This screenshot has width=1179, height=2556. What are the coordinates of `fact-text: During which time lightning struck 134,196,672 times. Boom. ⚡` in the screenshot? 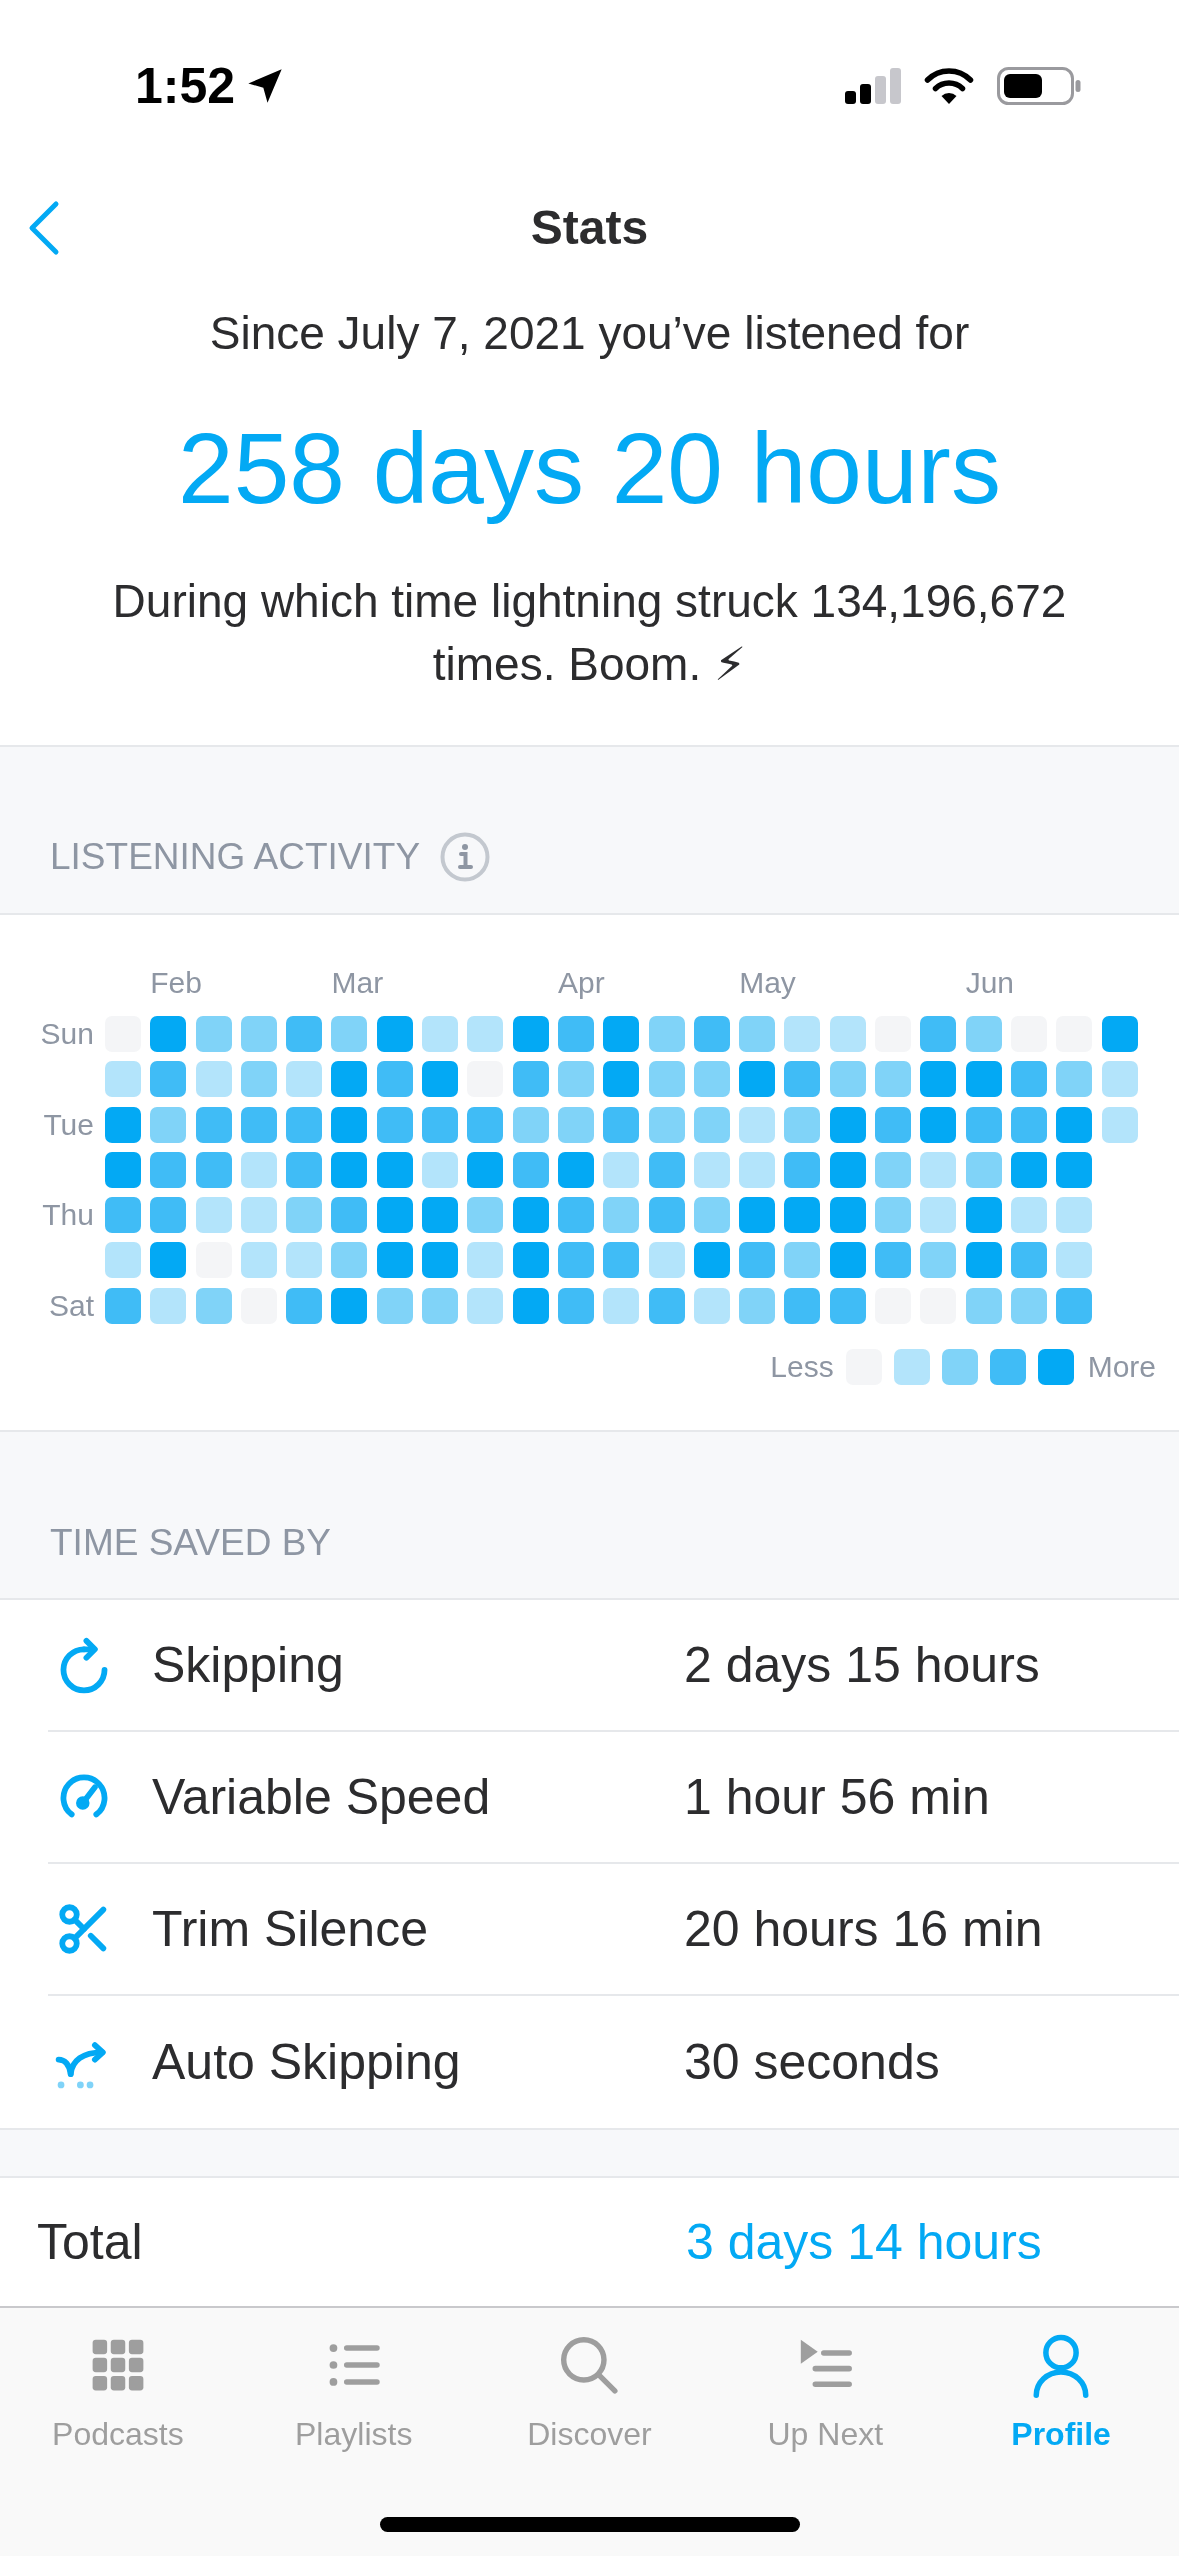 It's located at (589, 633).